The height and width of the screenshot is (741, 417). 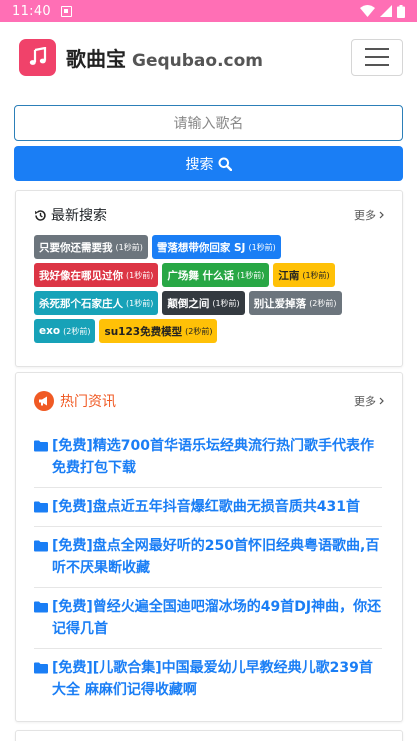 I want to click on news-item: [免费]盘点全网最好听的250首怀旧经典粤语歌曲,百听不厌果断收藏, so click(x=208, y=557).